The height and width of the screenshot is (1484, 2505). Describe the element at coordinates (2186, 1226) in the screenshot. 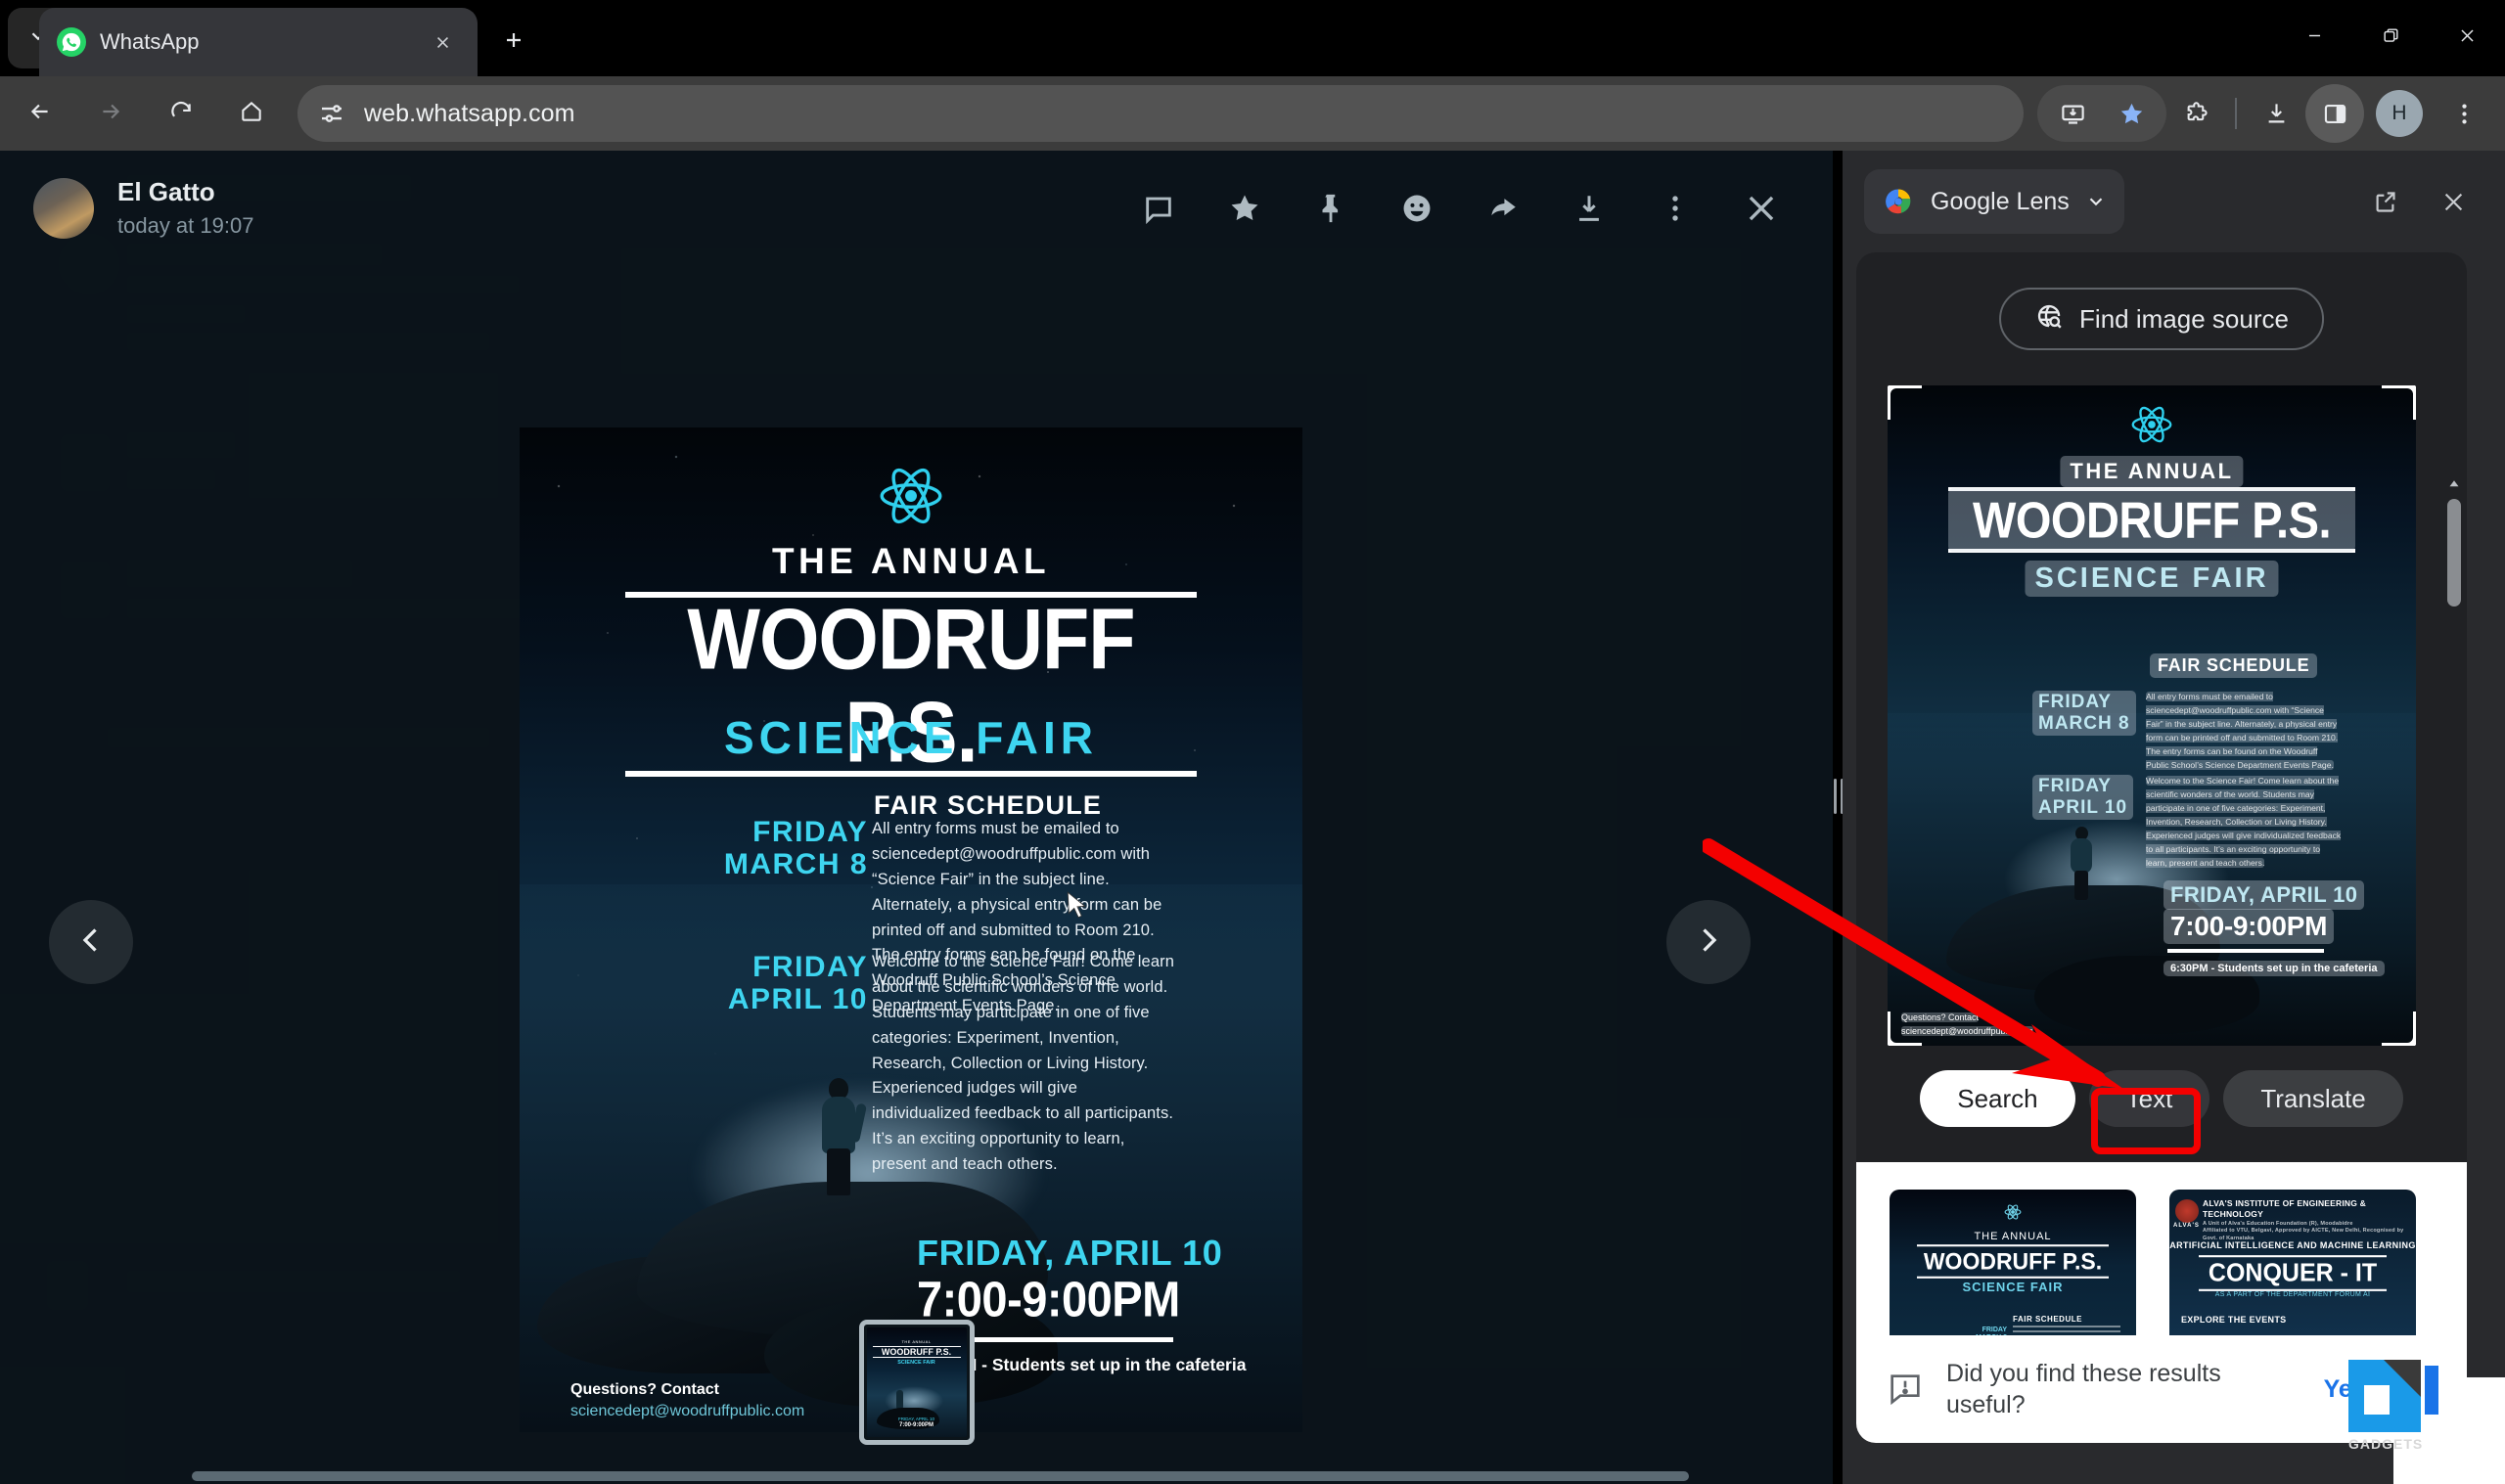

I see `result-logo-label: ALVA'S` at that location.